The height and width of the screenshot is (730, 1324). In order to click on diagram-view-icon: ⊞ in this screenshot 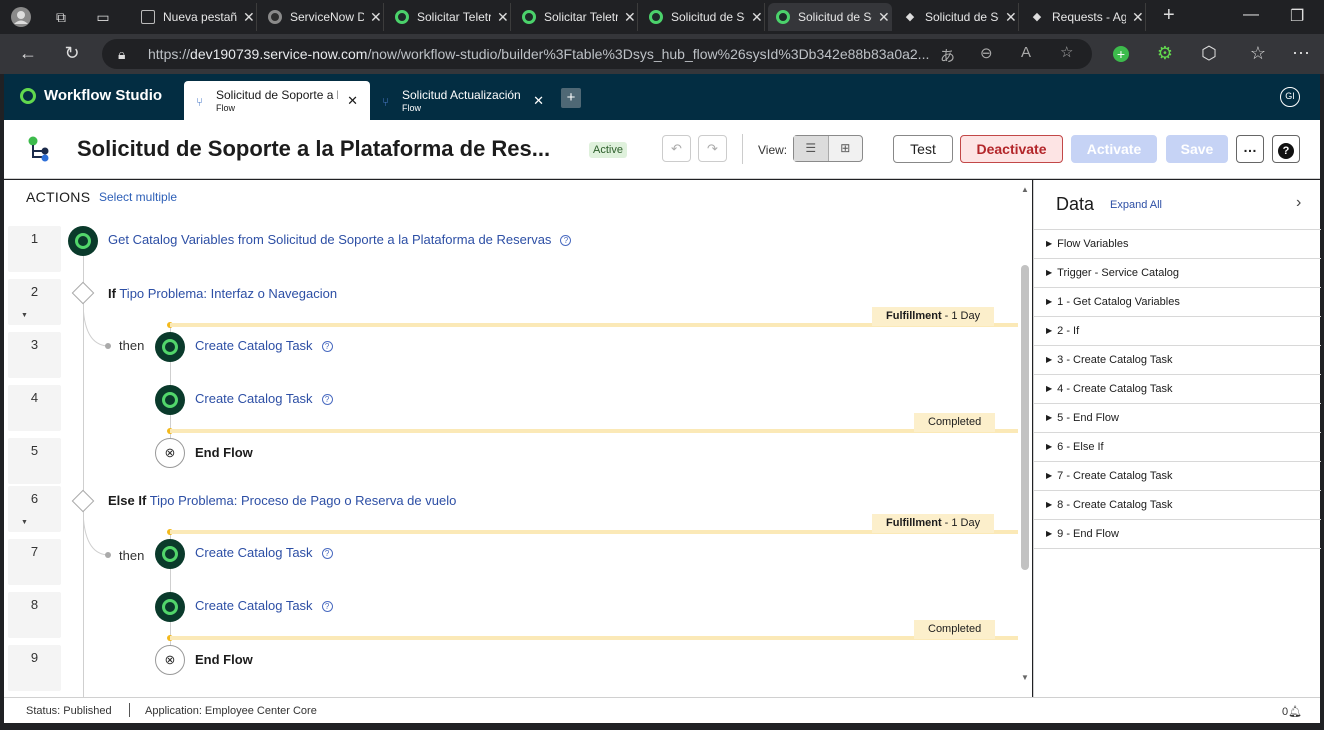, I will do `click(846, 148)`.